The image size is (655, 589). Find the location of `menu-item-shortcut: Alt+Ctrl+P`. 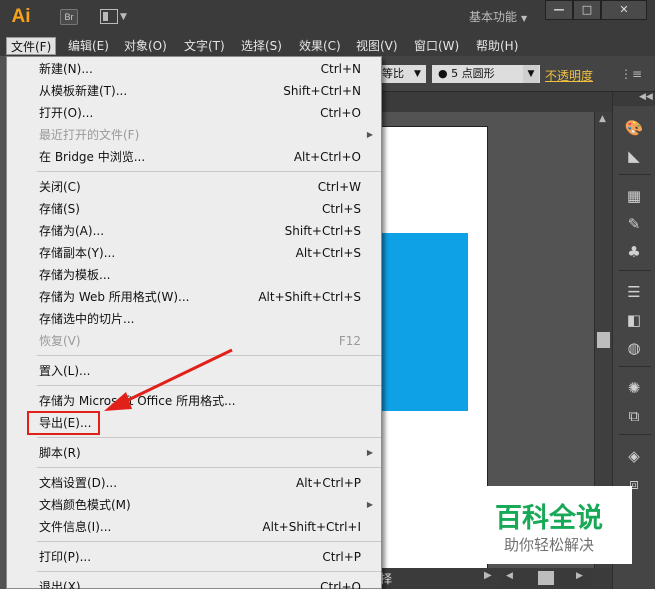

menu-item-shortcut: Alt+Ctrl+P is located at coordinates (328, 483).